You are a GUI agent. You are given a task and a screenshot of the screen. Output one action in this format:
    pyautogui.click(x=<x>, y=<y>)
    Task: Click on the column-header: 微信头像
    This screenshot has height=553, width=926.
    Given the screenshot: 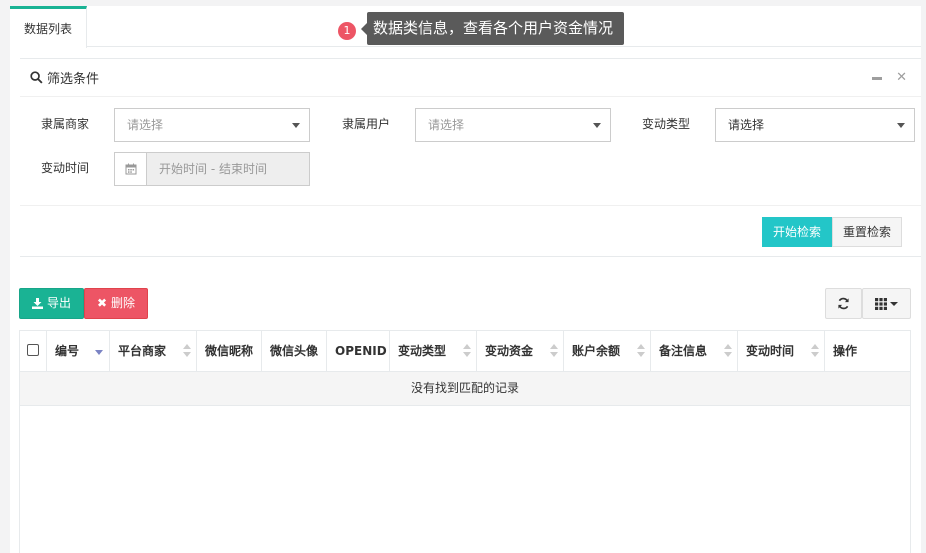 What is the action you would take?
    pyautogui.click(x=294, y=351)
    